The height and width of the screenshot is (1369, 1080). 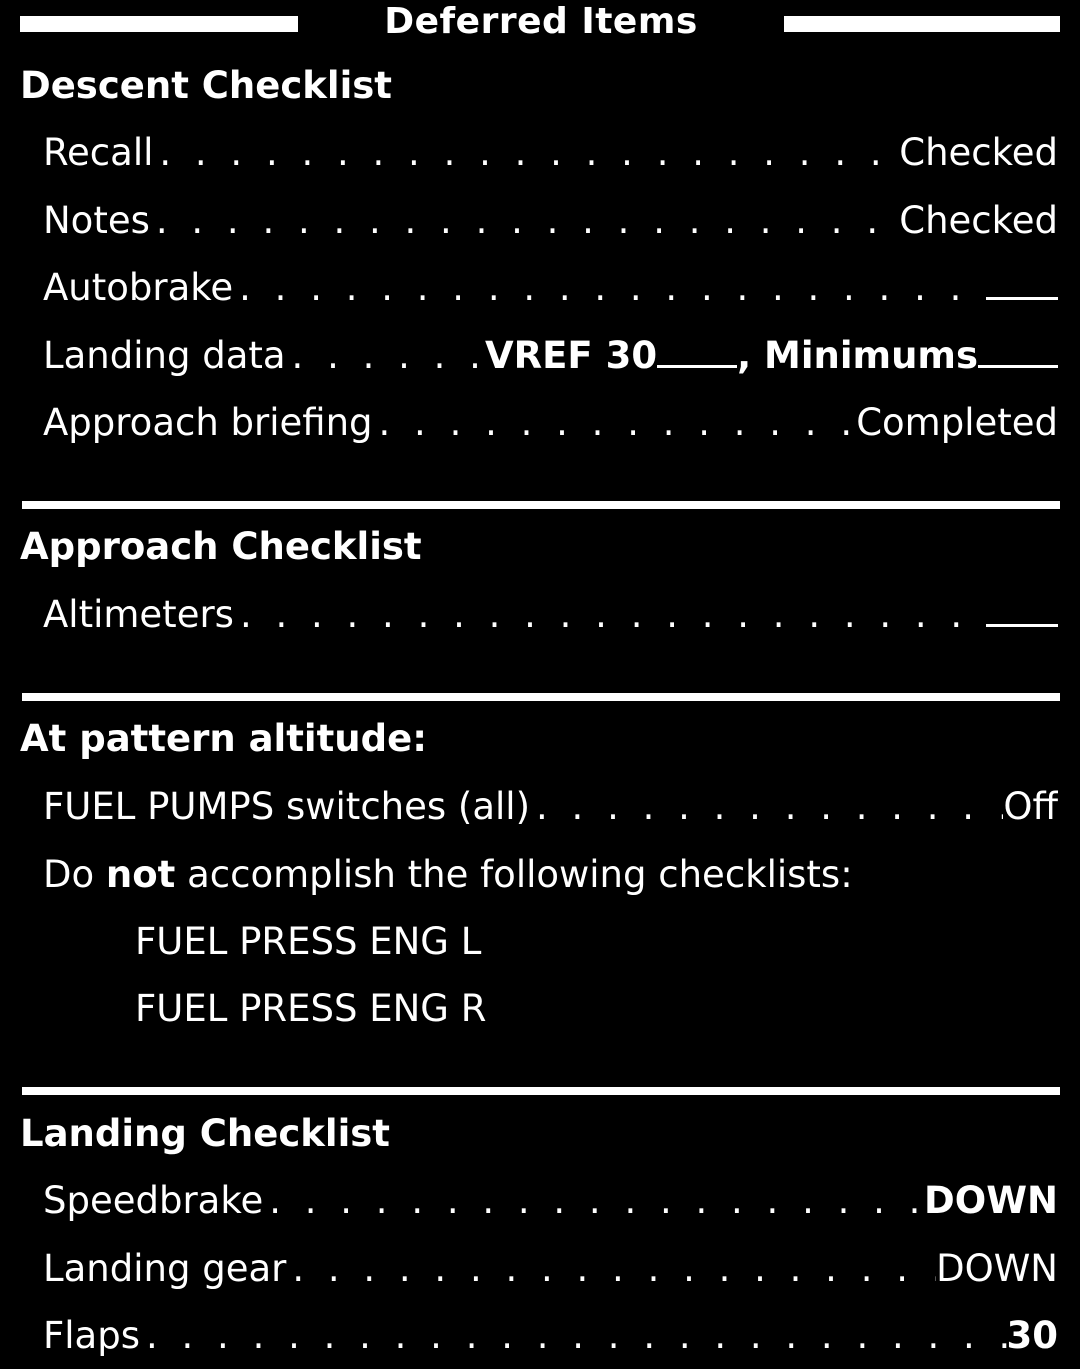 I want to click on checklist-item-landing-gear: Landing gear DOWN, so click(x=550, y=1269).